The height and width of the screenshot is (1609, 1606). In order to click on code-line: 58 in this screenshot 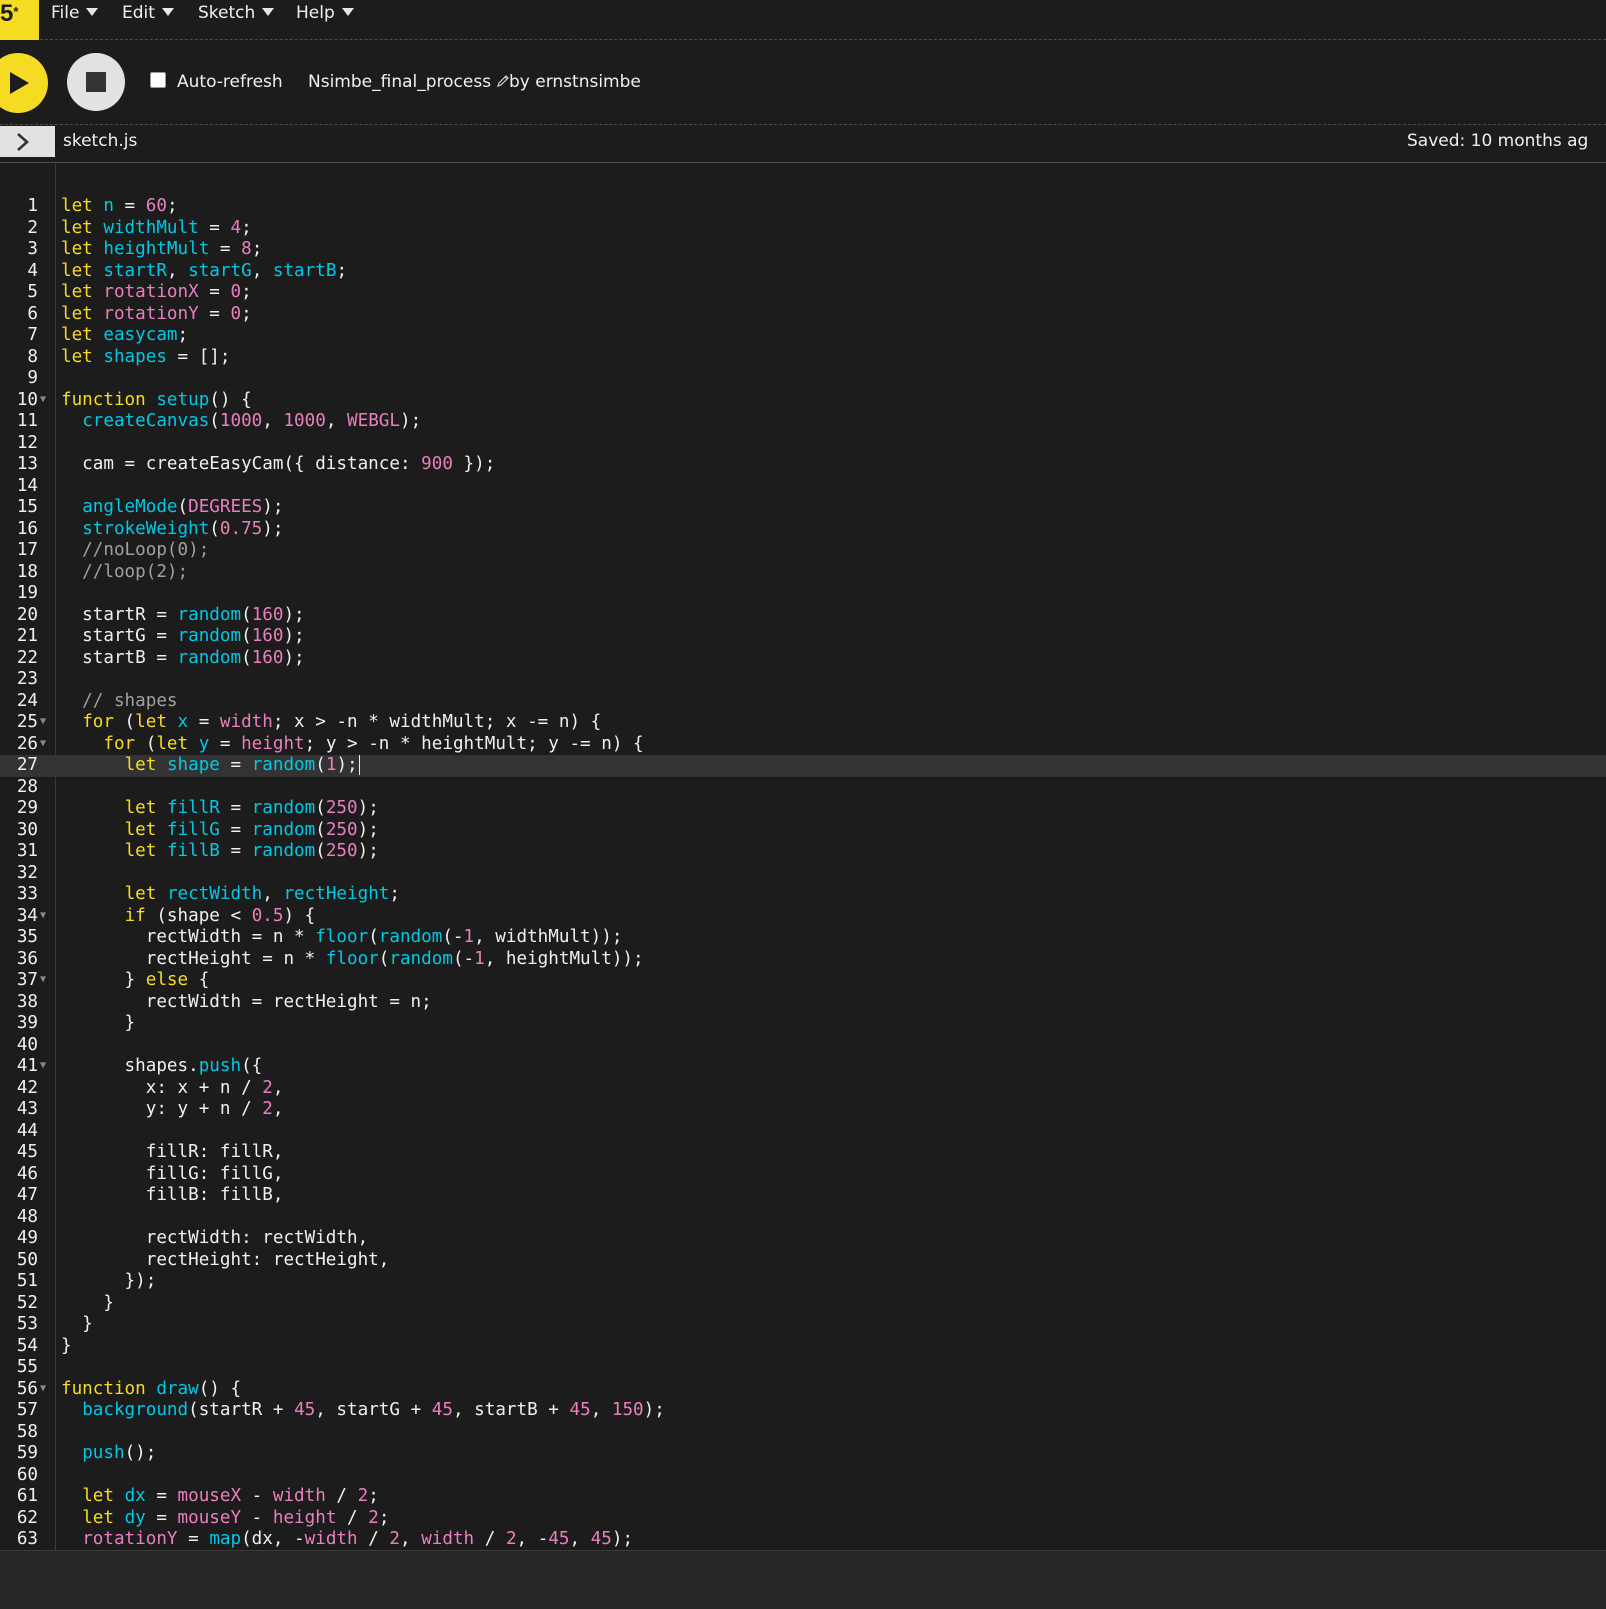, I will do `click(803, 1433)`.